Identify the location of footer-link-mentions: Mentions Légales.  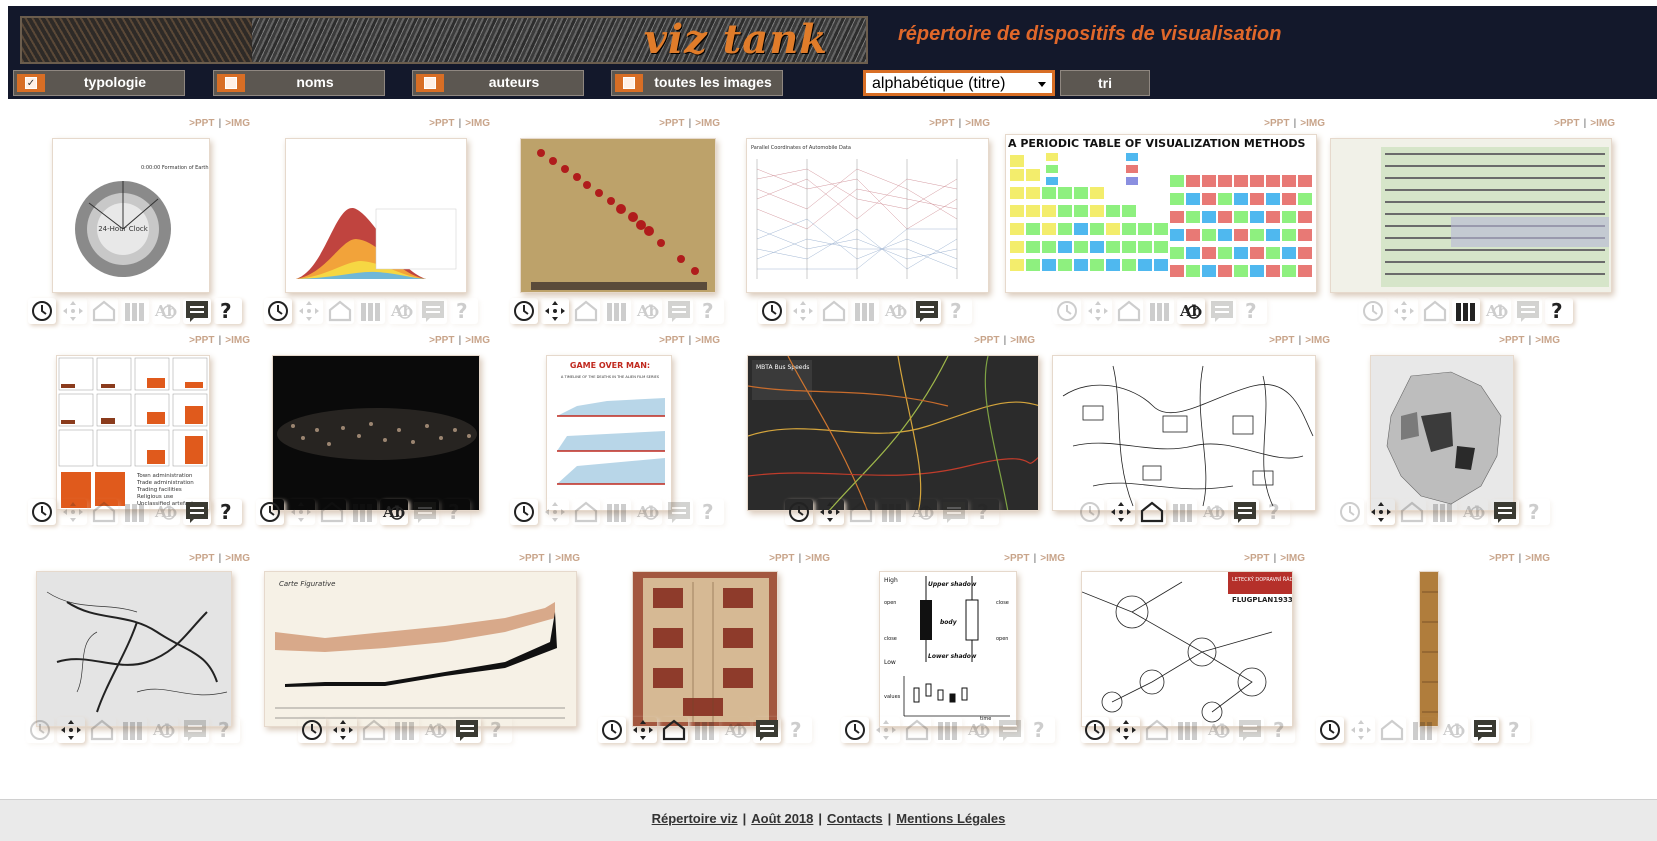
(950, 818).